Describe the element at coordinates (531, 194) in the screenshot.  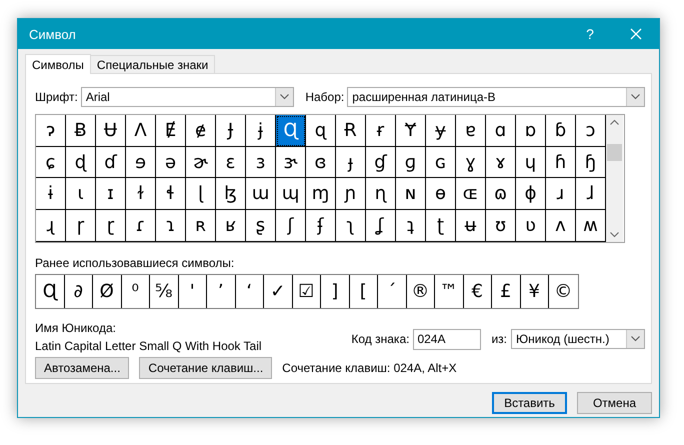
I see `symbol-cell: ɸ` at that location.